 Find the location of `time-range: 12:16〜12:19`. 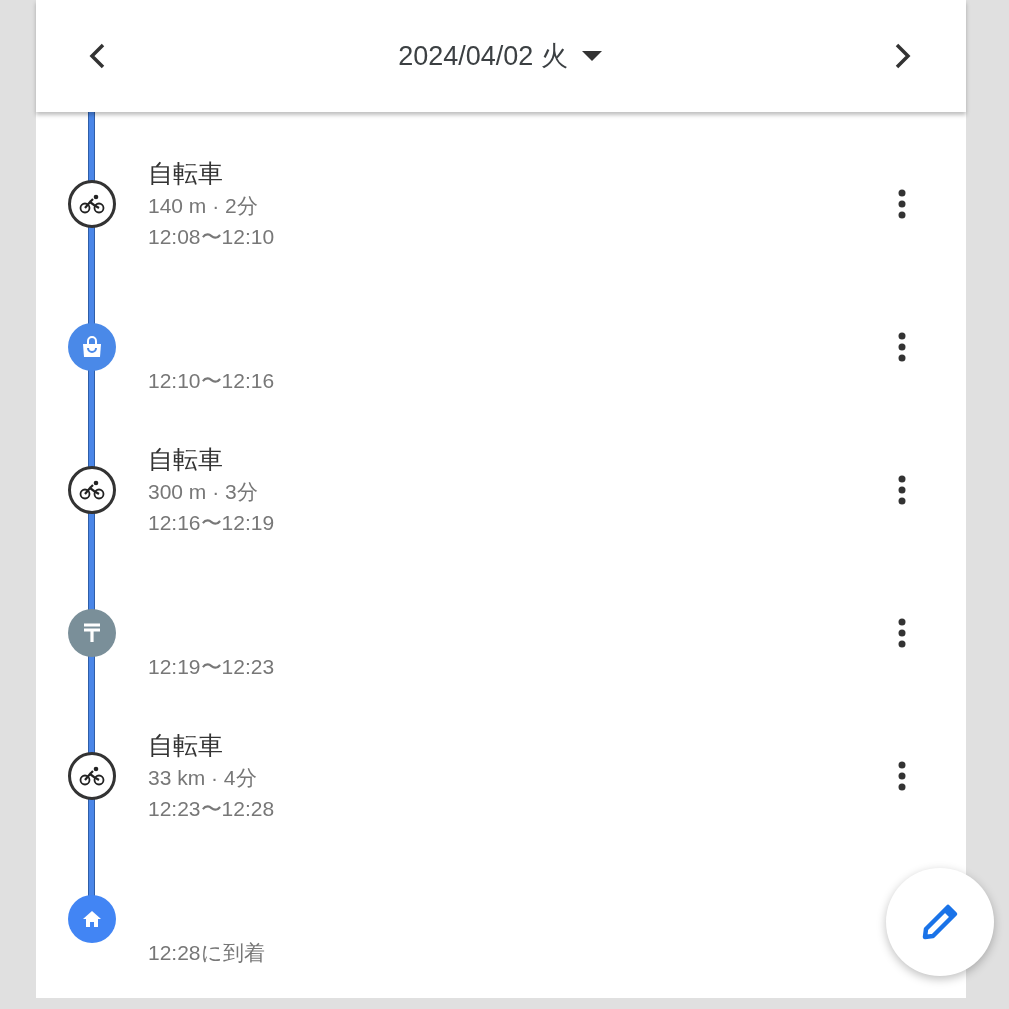

time-range: 12:16〜12:19 is located at coordinates (212, 522).